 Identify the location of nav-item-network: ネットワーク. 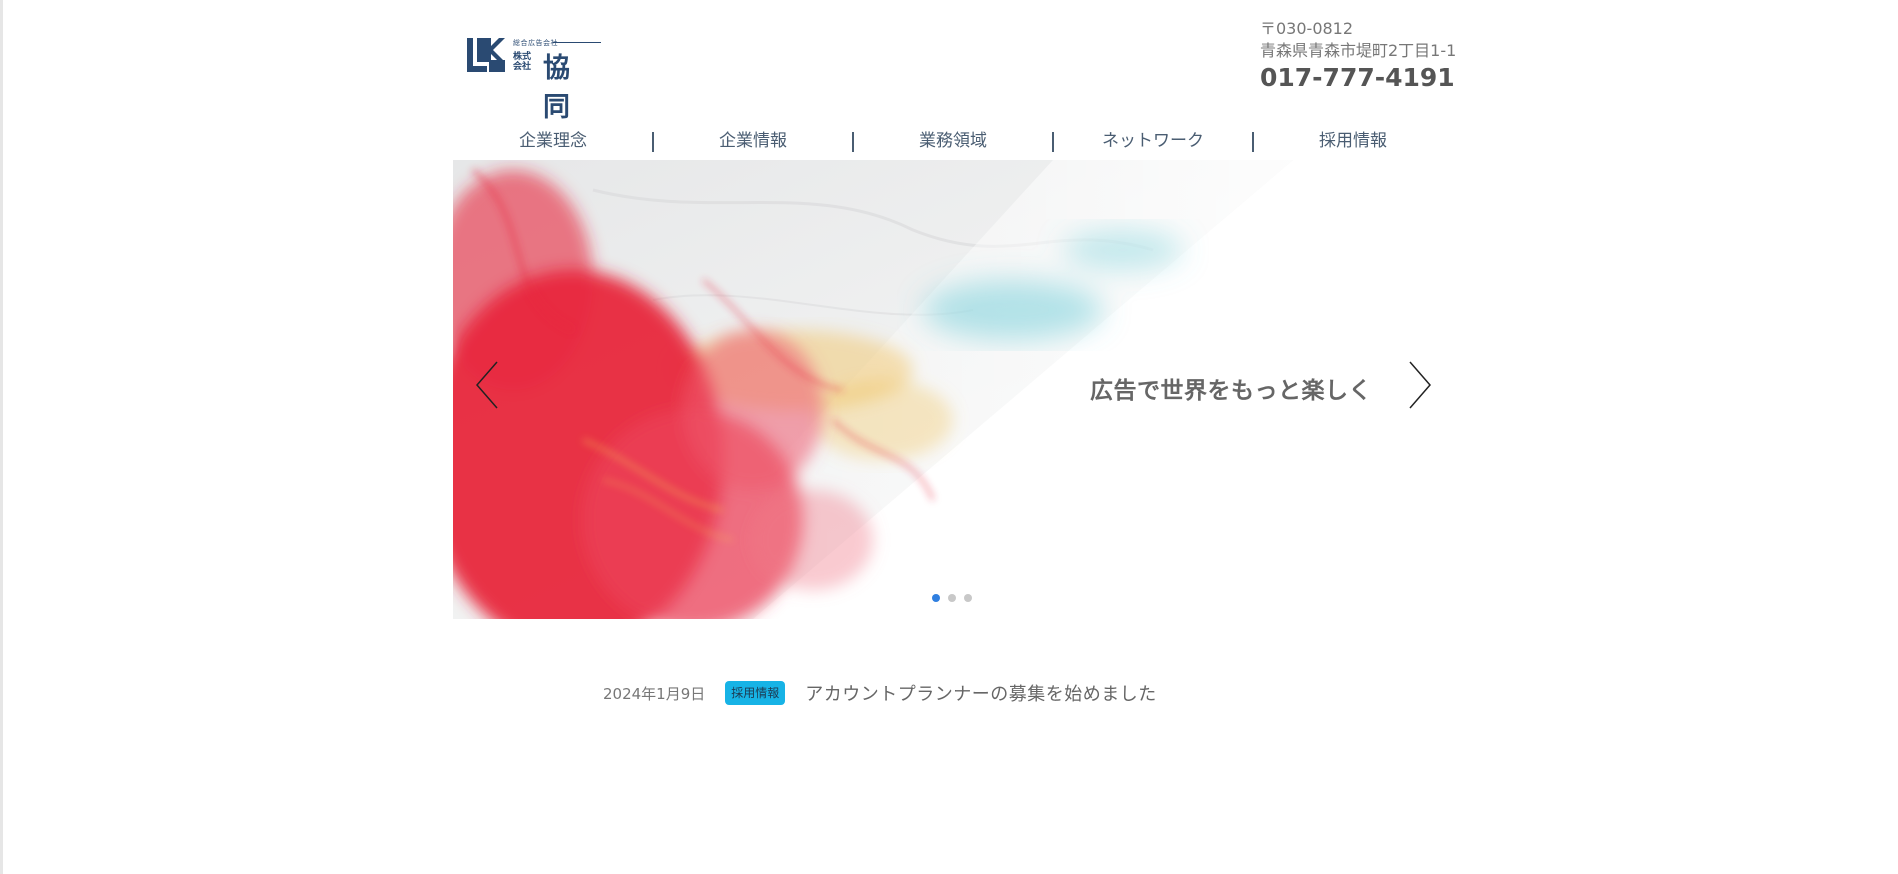
(1153, 141).